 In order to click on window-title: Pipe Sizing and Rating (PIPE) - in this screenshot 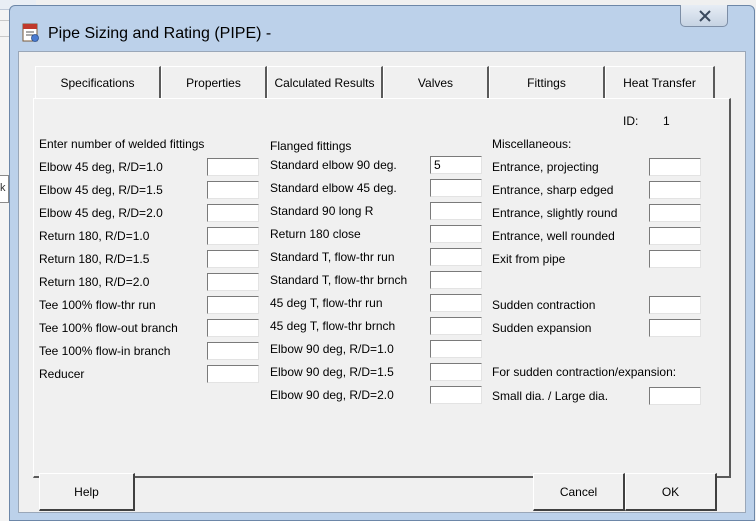, I will do `click(160, 33)`.